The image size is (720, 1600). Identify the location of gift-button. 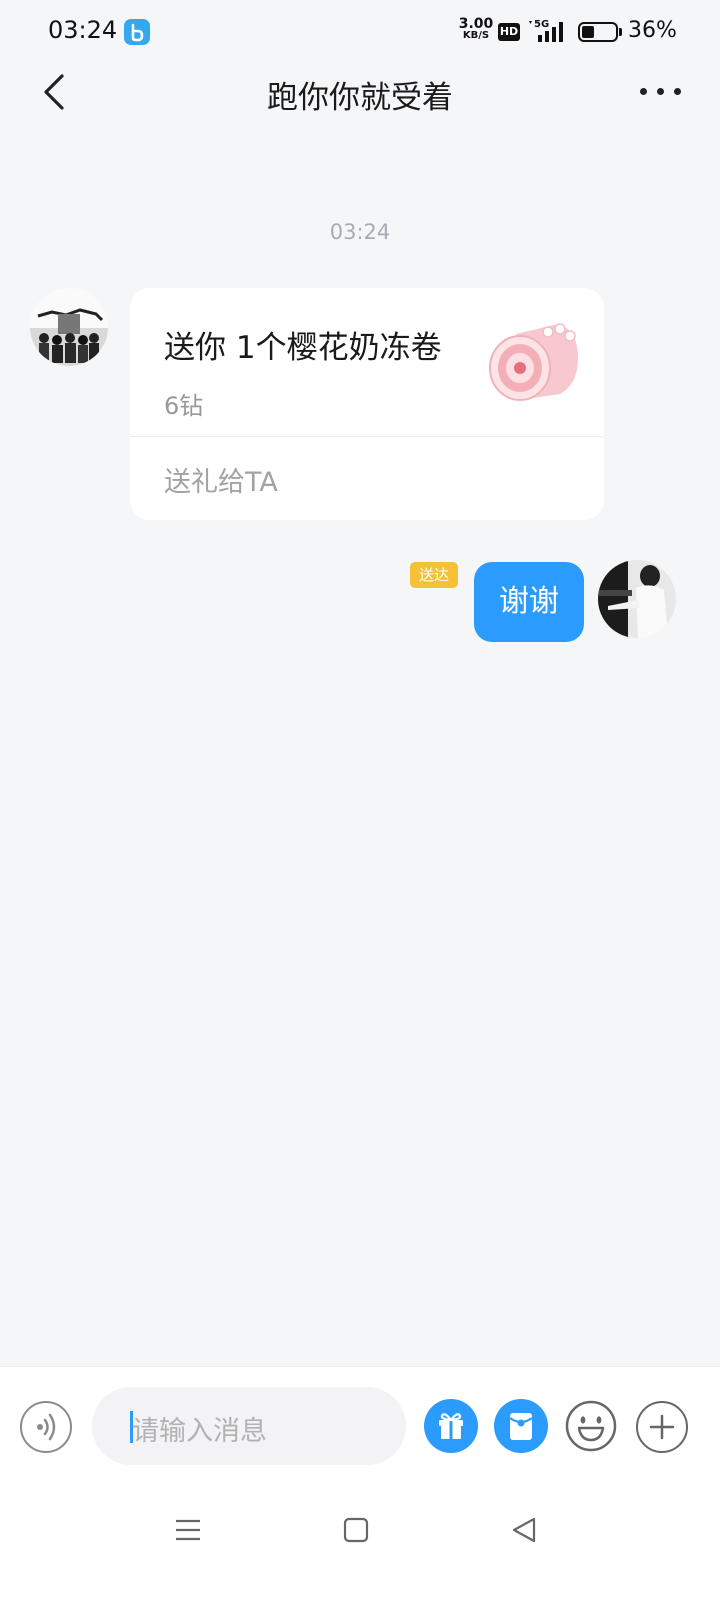
(451, 1426).